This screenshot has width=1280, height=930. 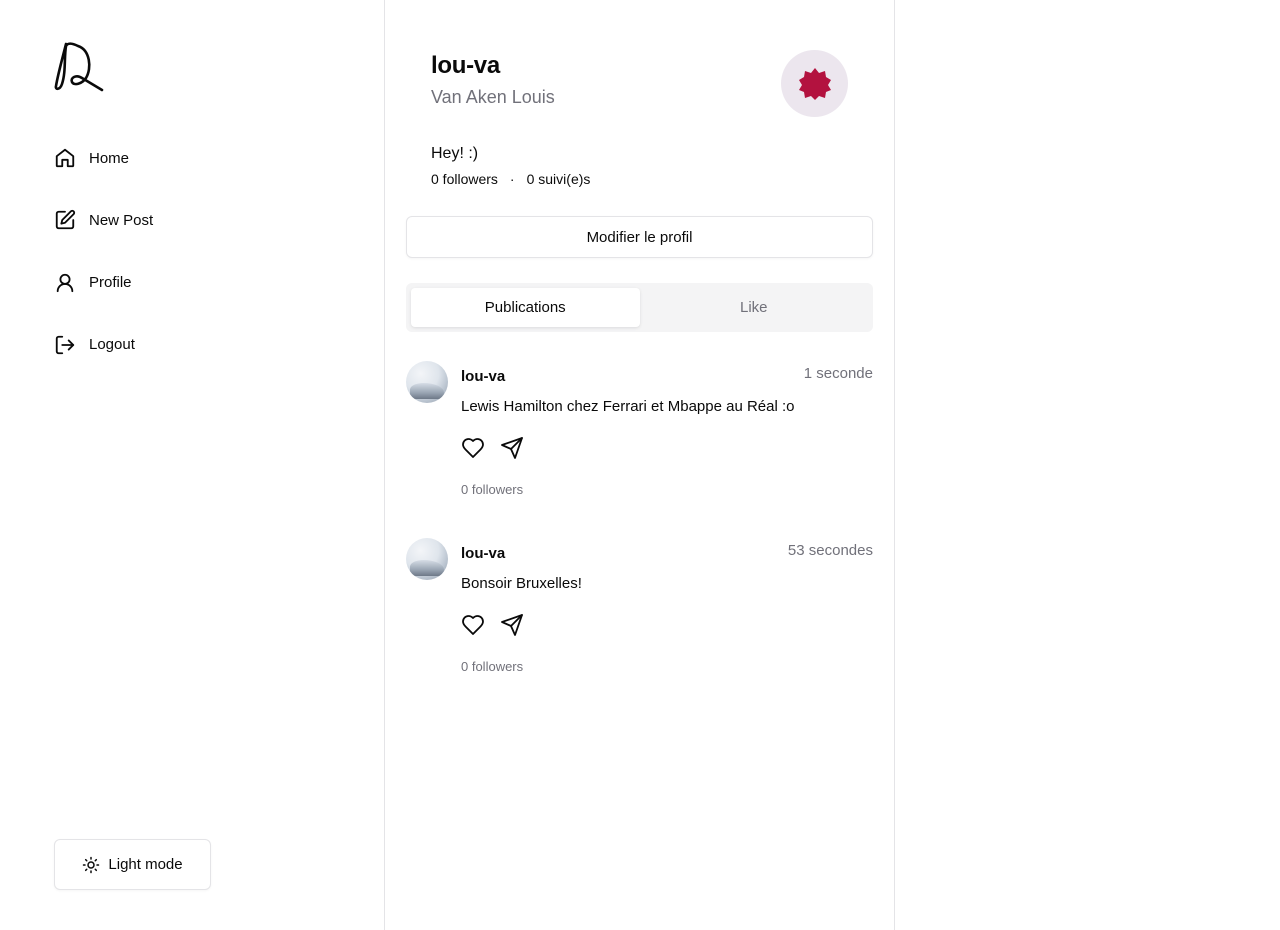 I want to click on profile-stats: 0 followers · 0 suivi(e)s, so click(x=510, y=179).